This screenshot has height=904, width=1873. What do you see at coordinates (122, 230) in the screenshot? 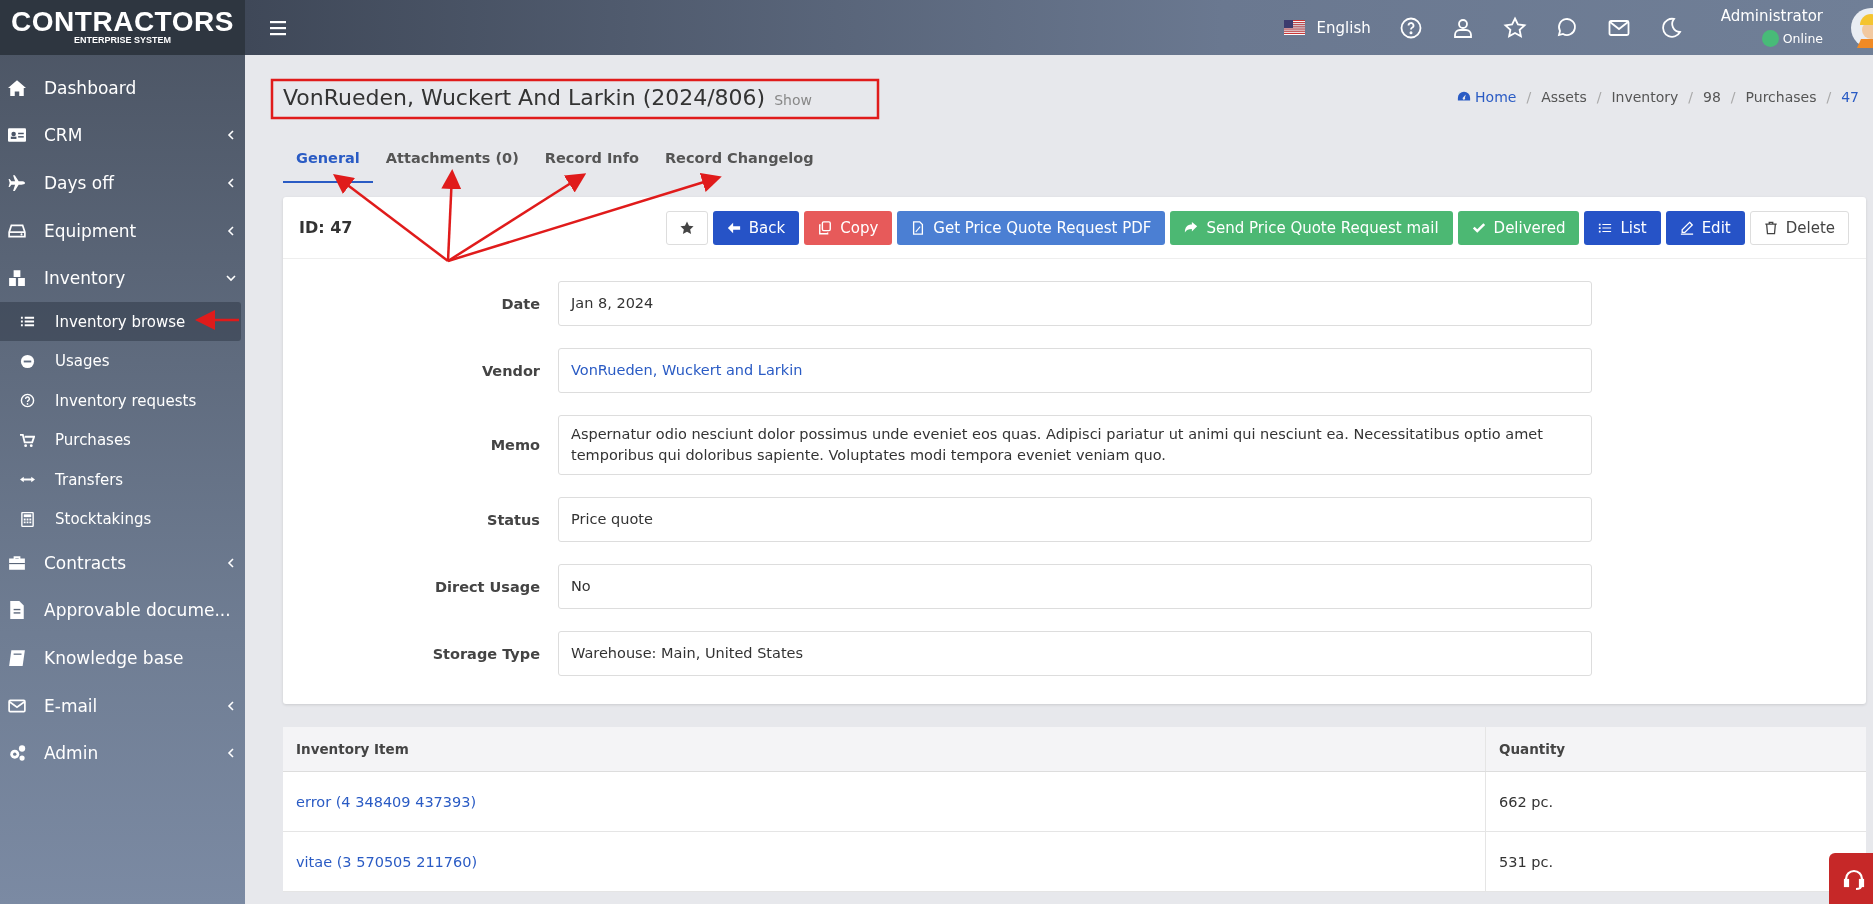
I see `sidebar-item: Equipment` at bounding box center [122, 230].